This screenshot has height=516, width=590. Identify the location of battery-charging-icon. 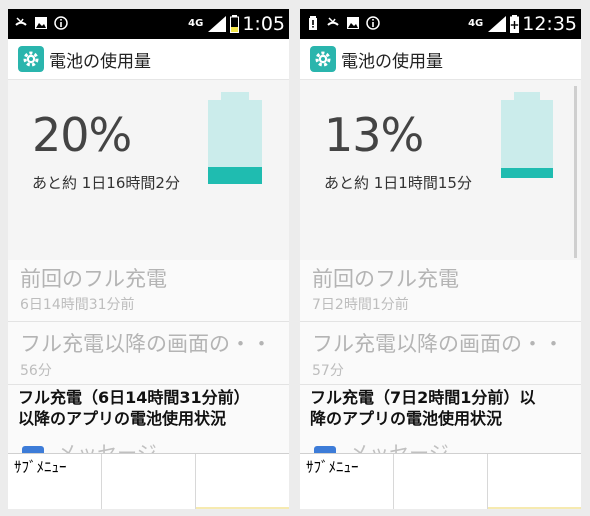
(515, 24).